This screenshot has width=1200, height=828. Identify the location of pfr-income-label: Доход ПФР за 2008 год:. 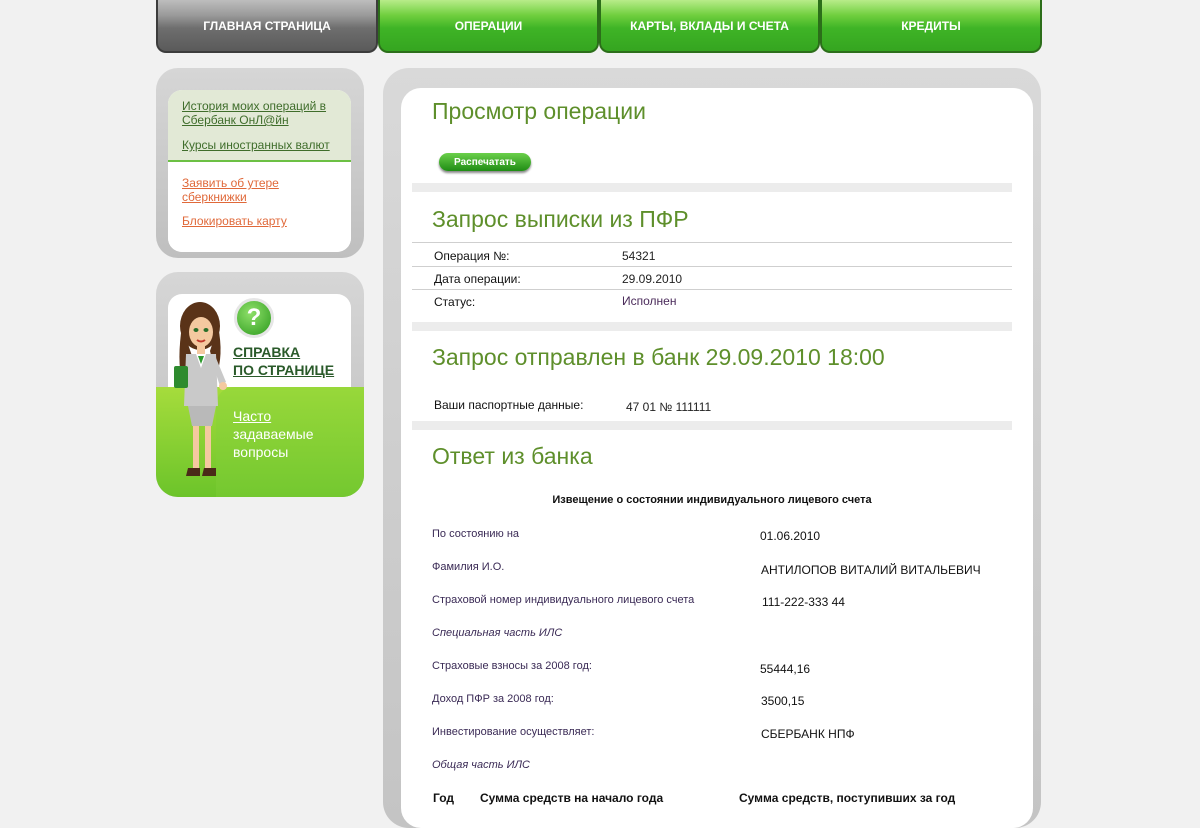
(493, 699).